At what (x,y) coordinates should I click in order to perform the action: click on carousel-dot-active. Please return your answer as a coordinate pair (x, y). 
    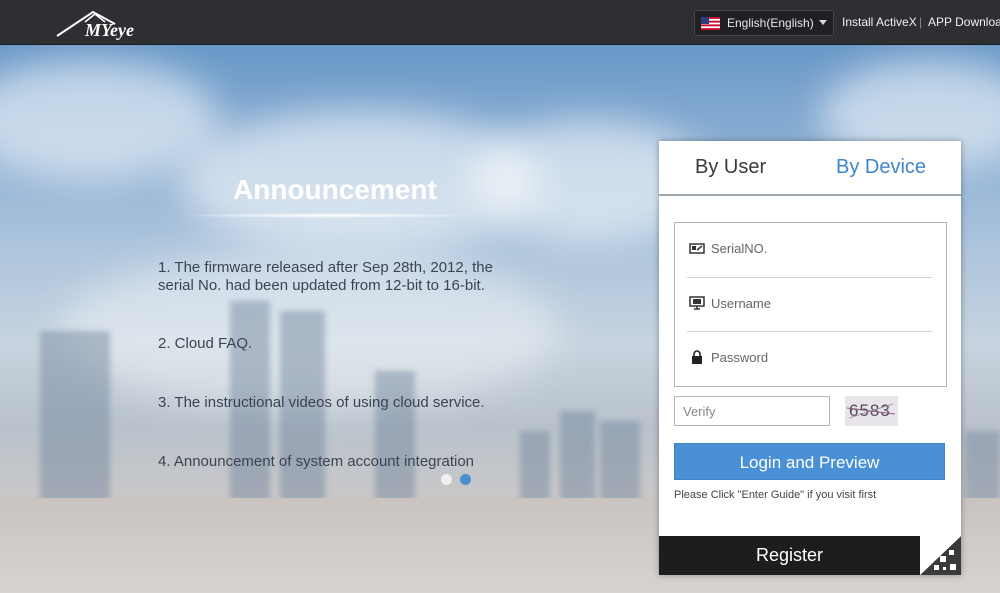
    Looking at the image, I should click on (465, 479).